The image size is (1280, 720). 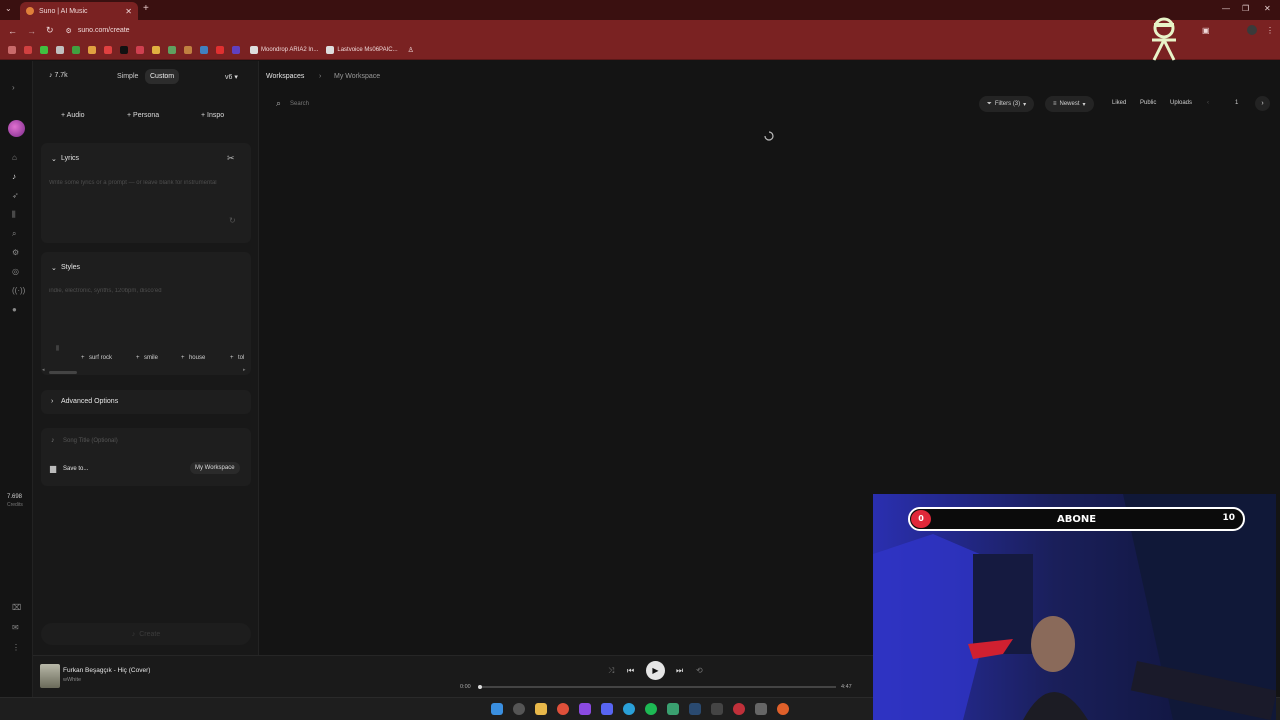 What do you see at coordinates (1007, 104) in the screenshot?
I see `filters-button: ⏷ Filters (3) ▾` at bounding box center [1007, 104].